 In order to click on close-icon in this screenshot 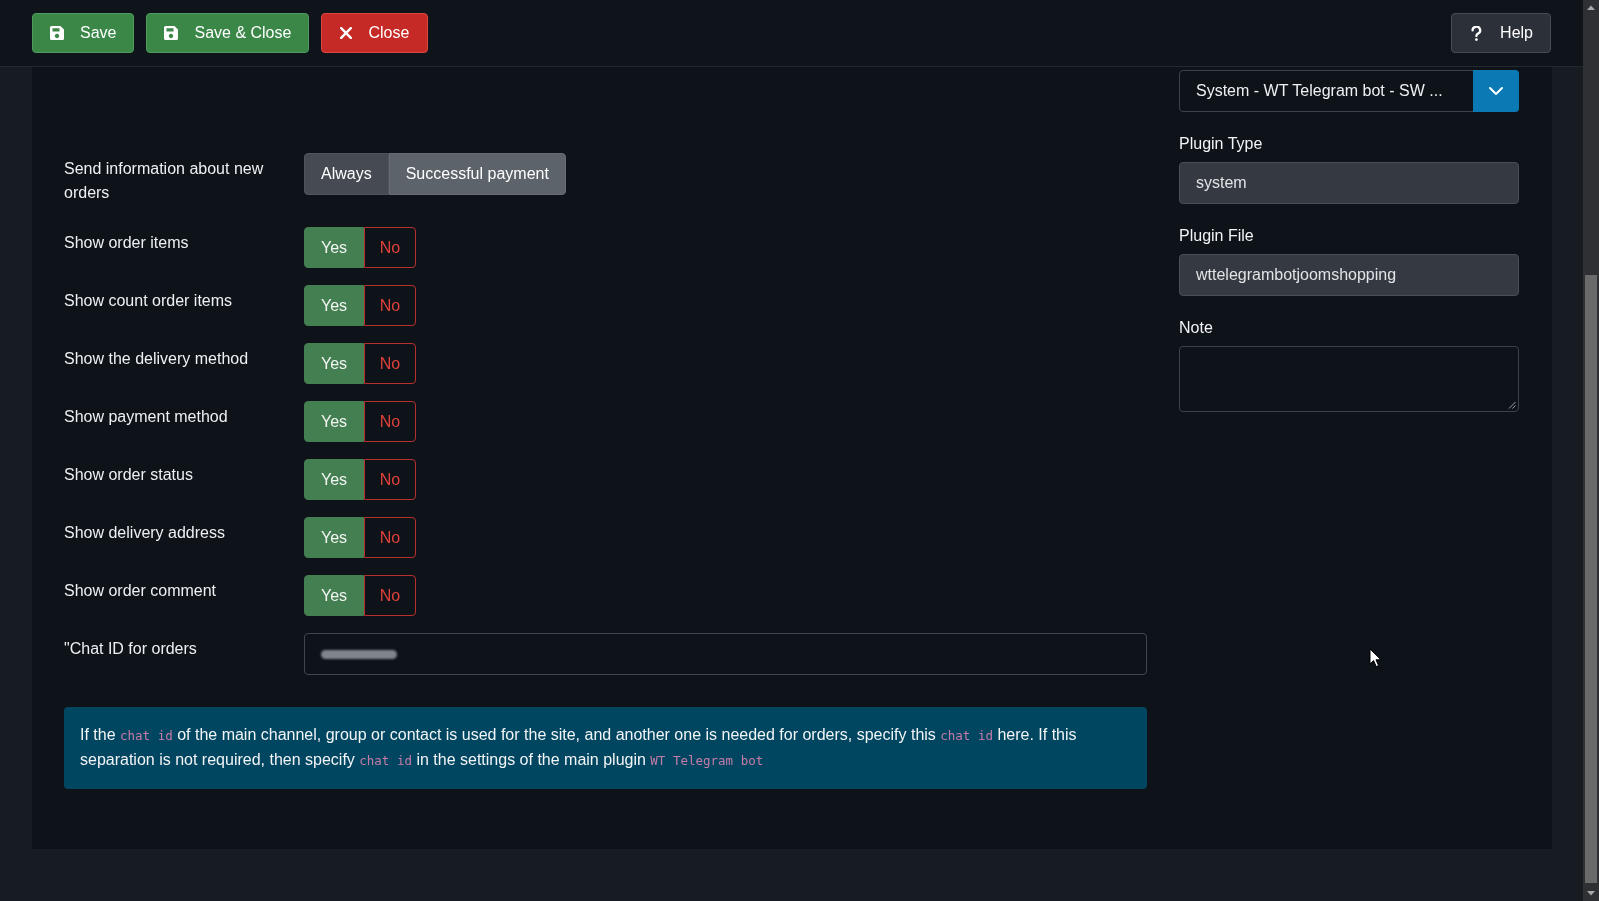, I will do `click(346, 33)`.